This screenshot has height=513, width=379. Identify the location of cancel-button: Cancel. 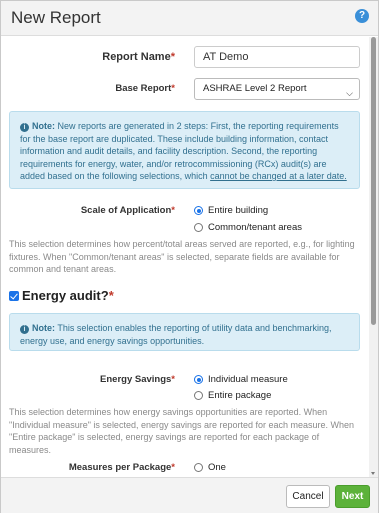
(308, 496).